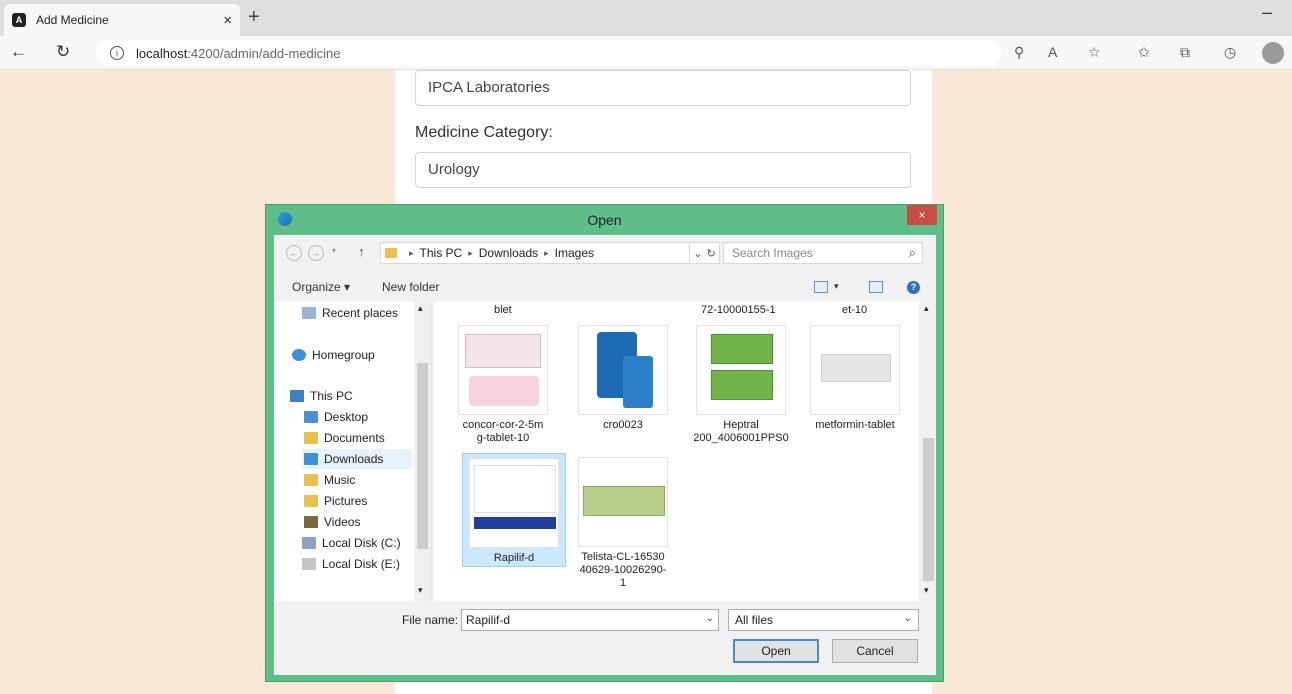 The image size is (1292, 694). Describe the element at coordinates (357, 459) in the screenshot. I see `nav-downloads: Downloads` at that location.